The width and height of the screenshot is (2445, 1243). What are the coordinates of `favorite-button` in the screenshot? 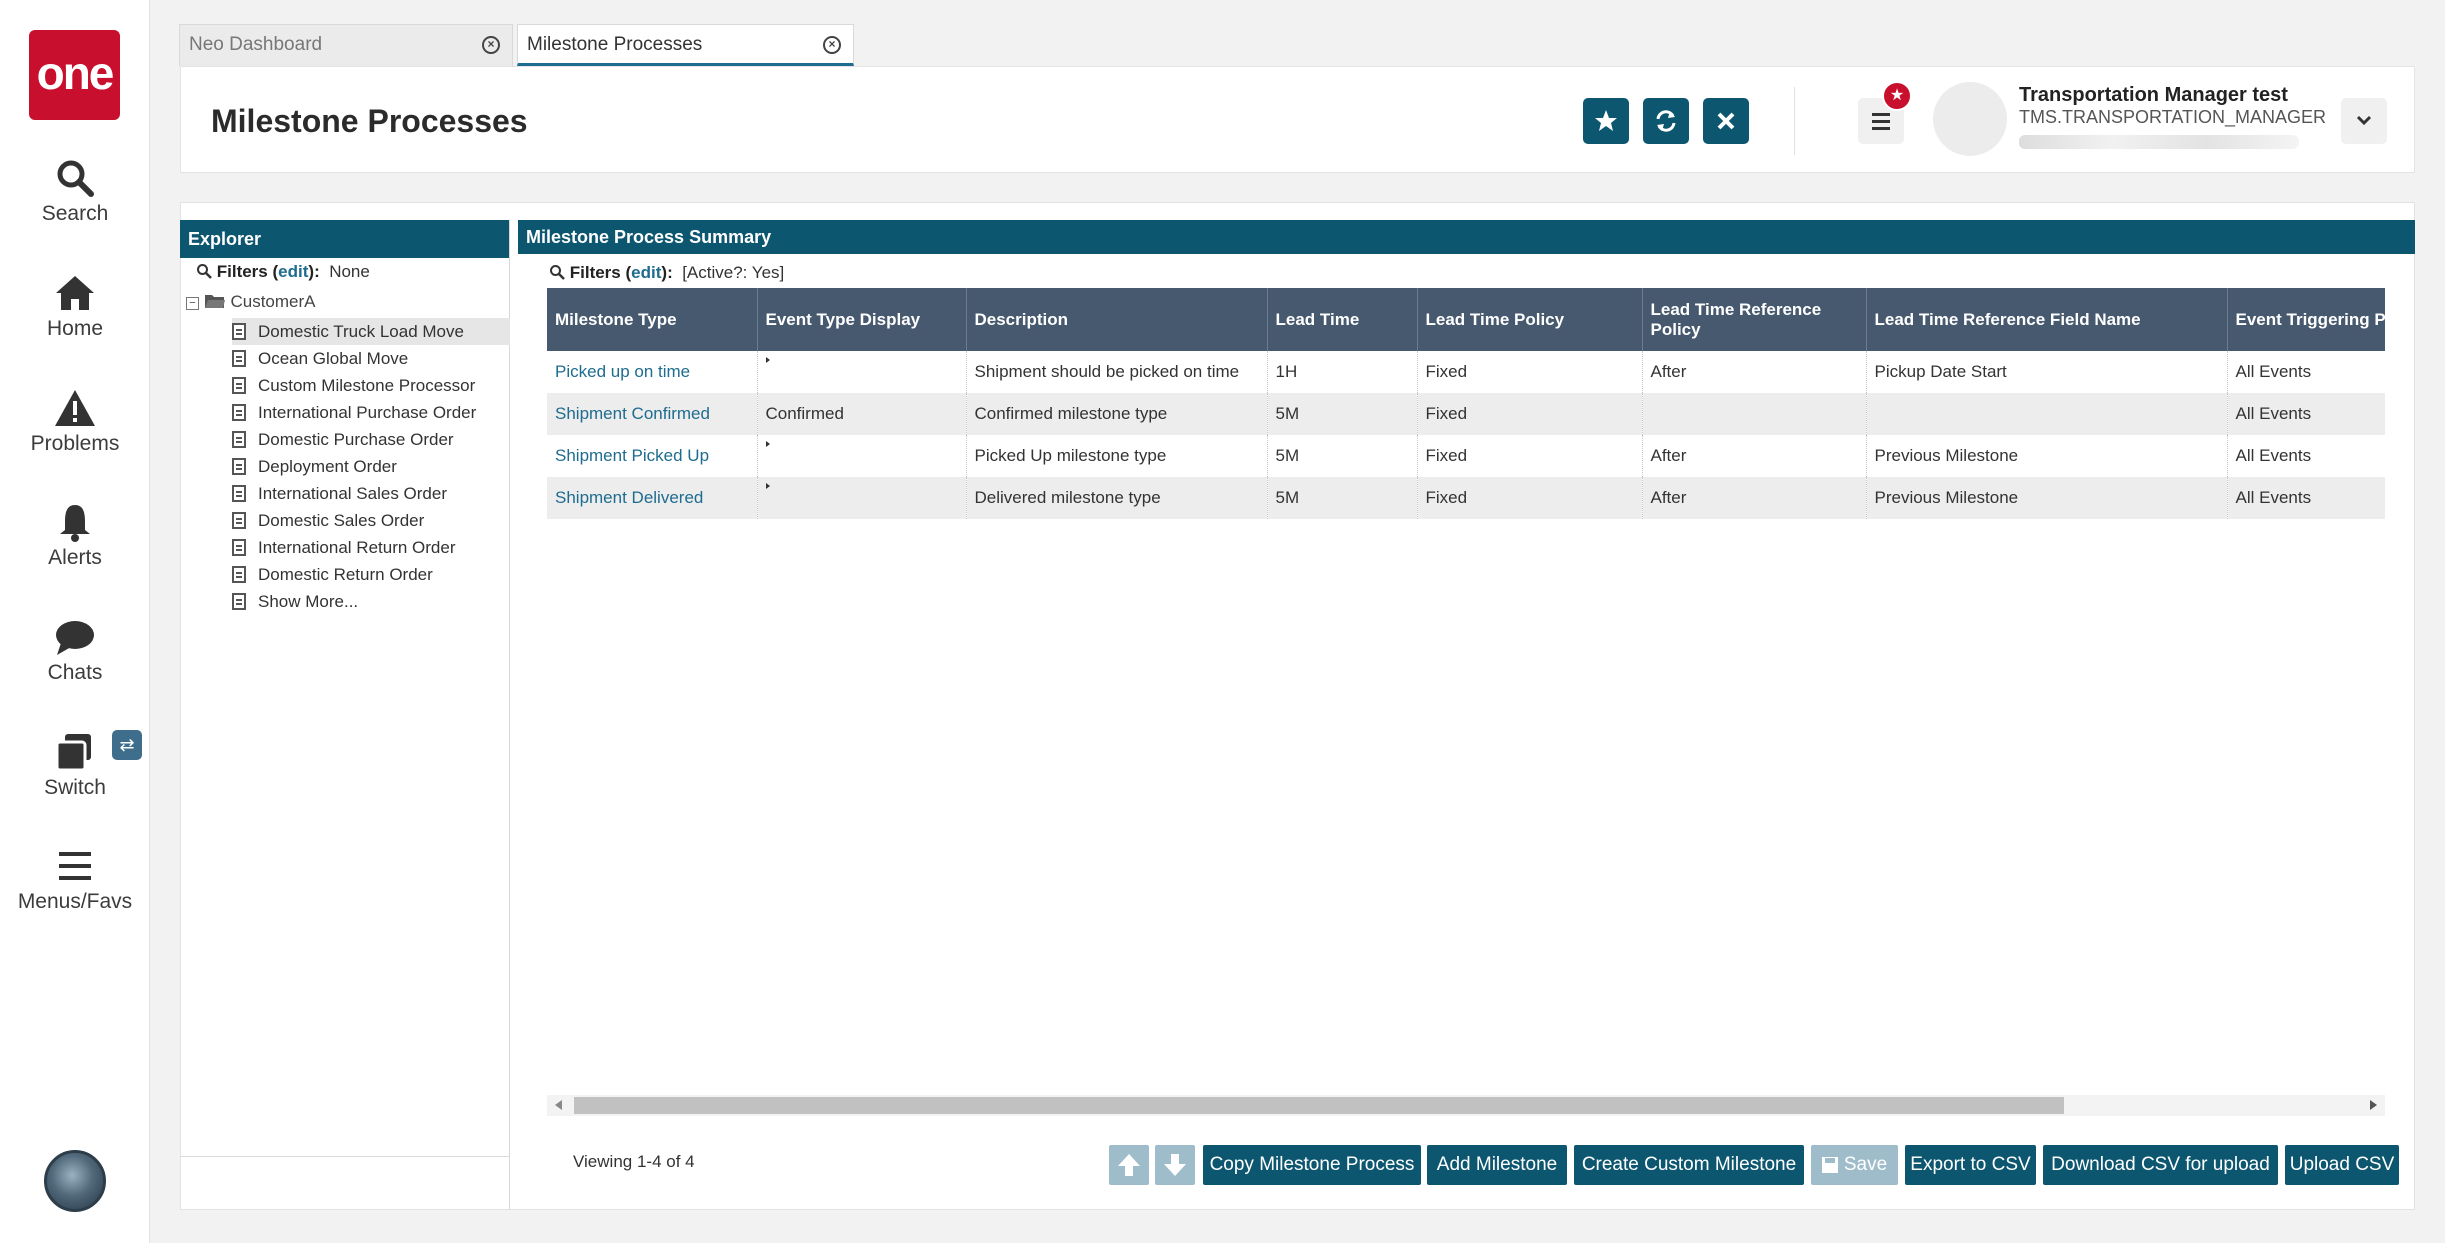 It's located at (1606, 121).